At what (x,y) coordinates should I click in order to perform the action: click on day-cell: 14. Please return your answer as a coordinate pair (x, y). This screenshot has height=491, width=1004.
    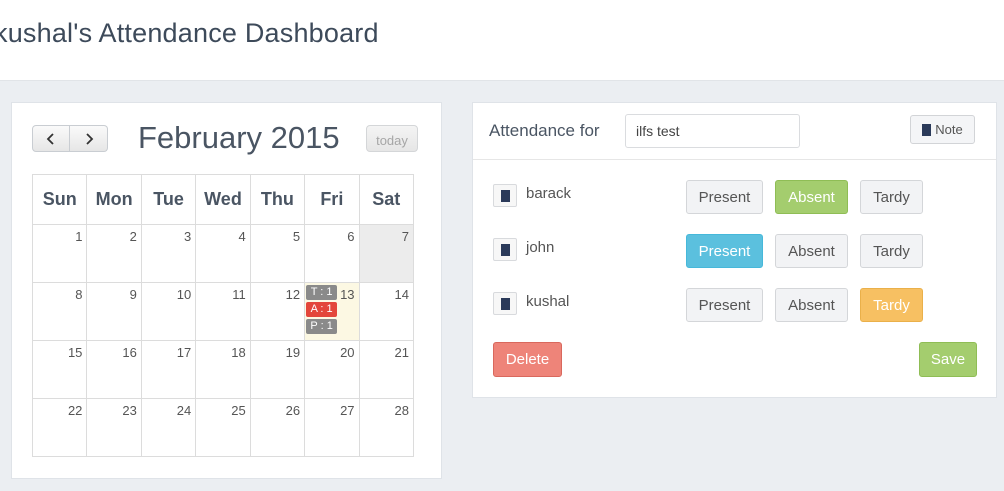
    Looking at the image, I should click on (386, 311).